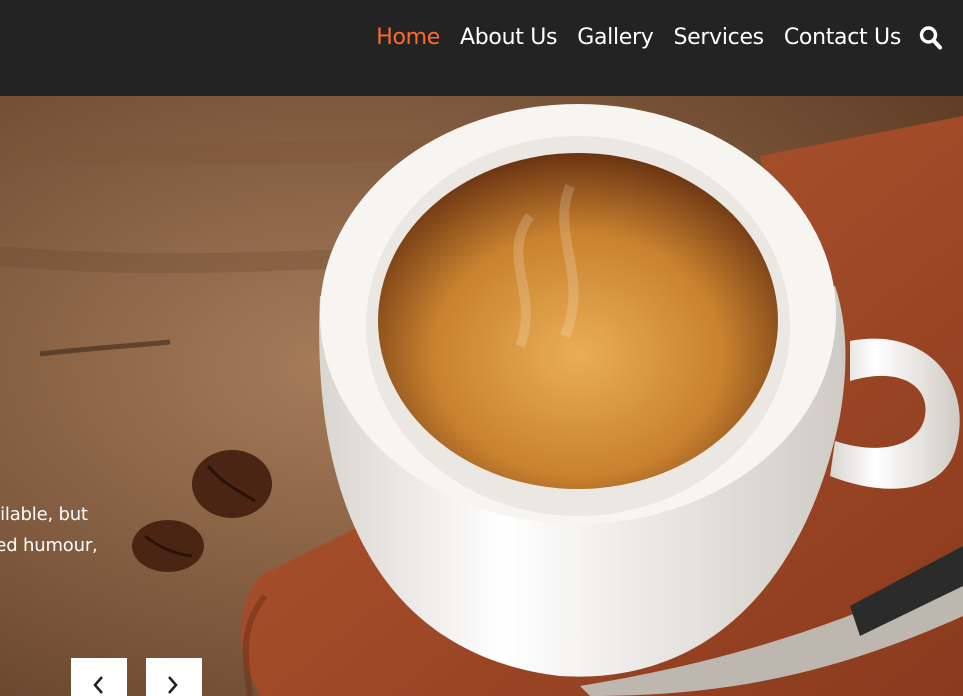 The width and height of the screenshot is (963, 696). Describe the element at coordinates (718, 38) in the screenshot. I see `nav-item-services: Services` at that location.